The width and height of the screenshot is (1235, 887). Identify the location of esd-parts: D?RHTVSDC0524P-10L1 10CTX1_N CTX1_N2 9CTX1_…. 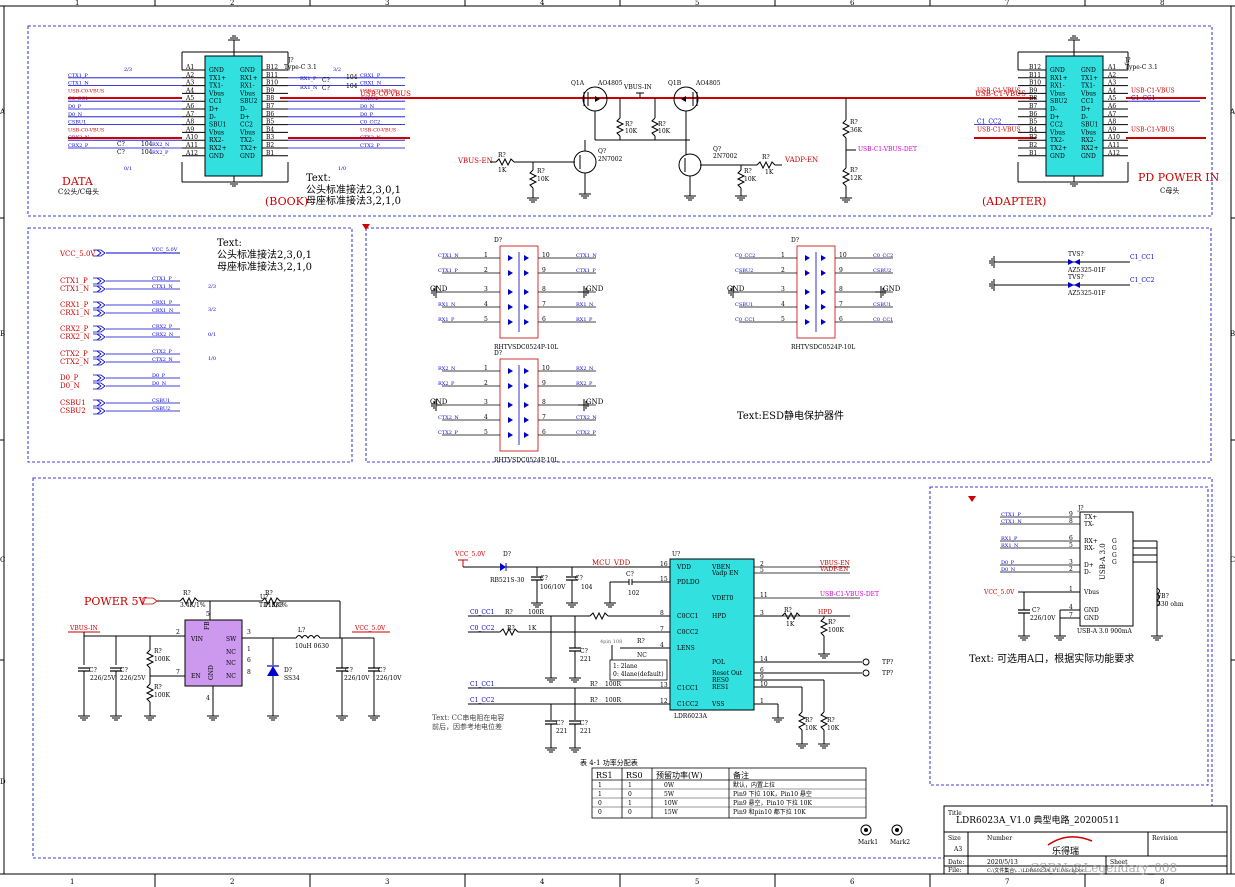
(665, 350).